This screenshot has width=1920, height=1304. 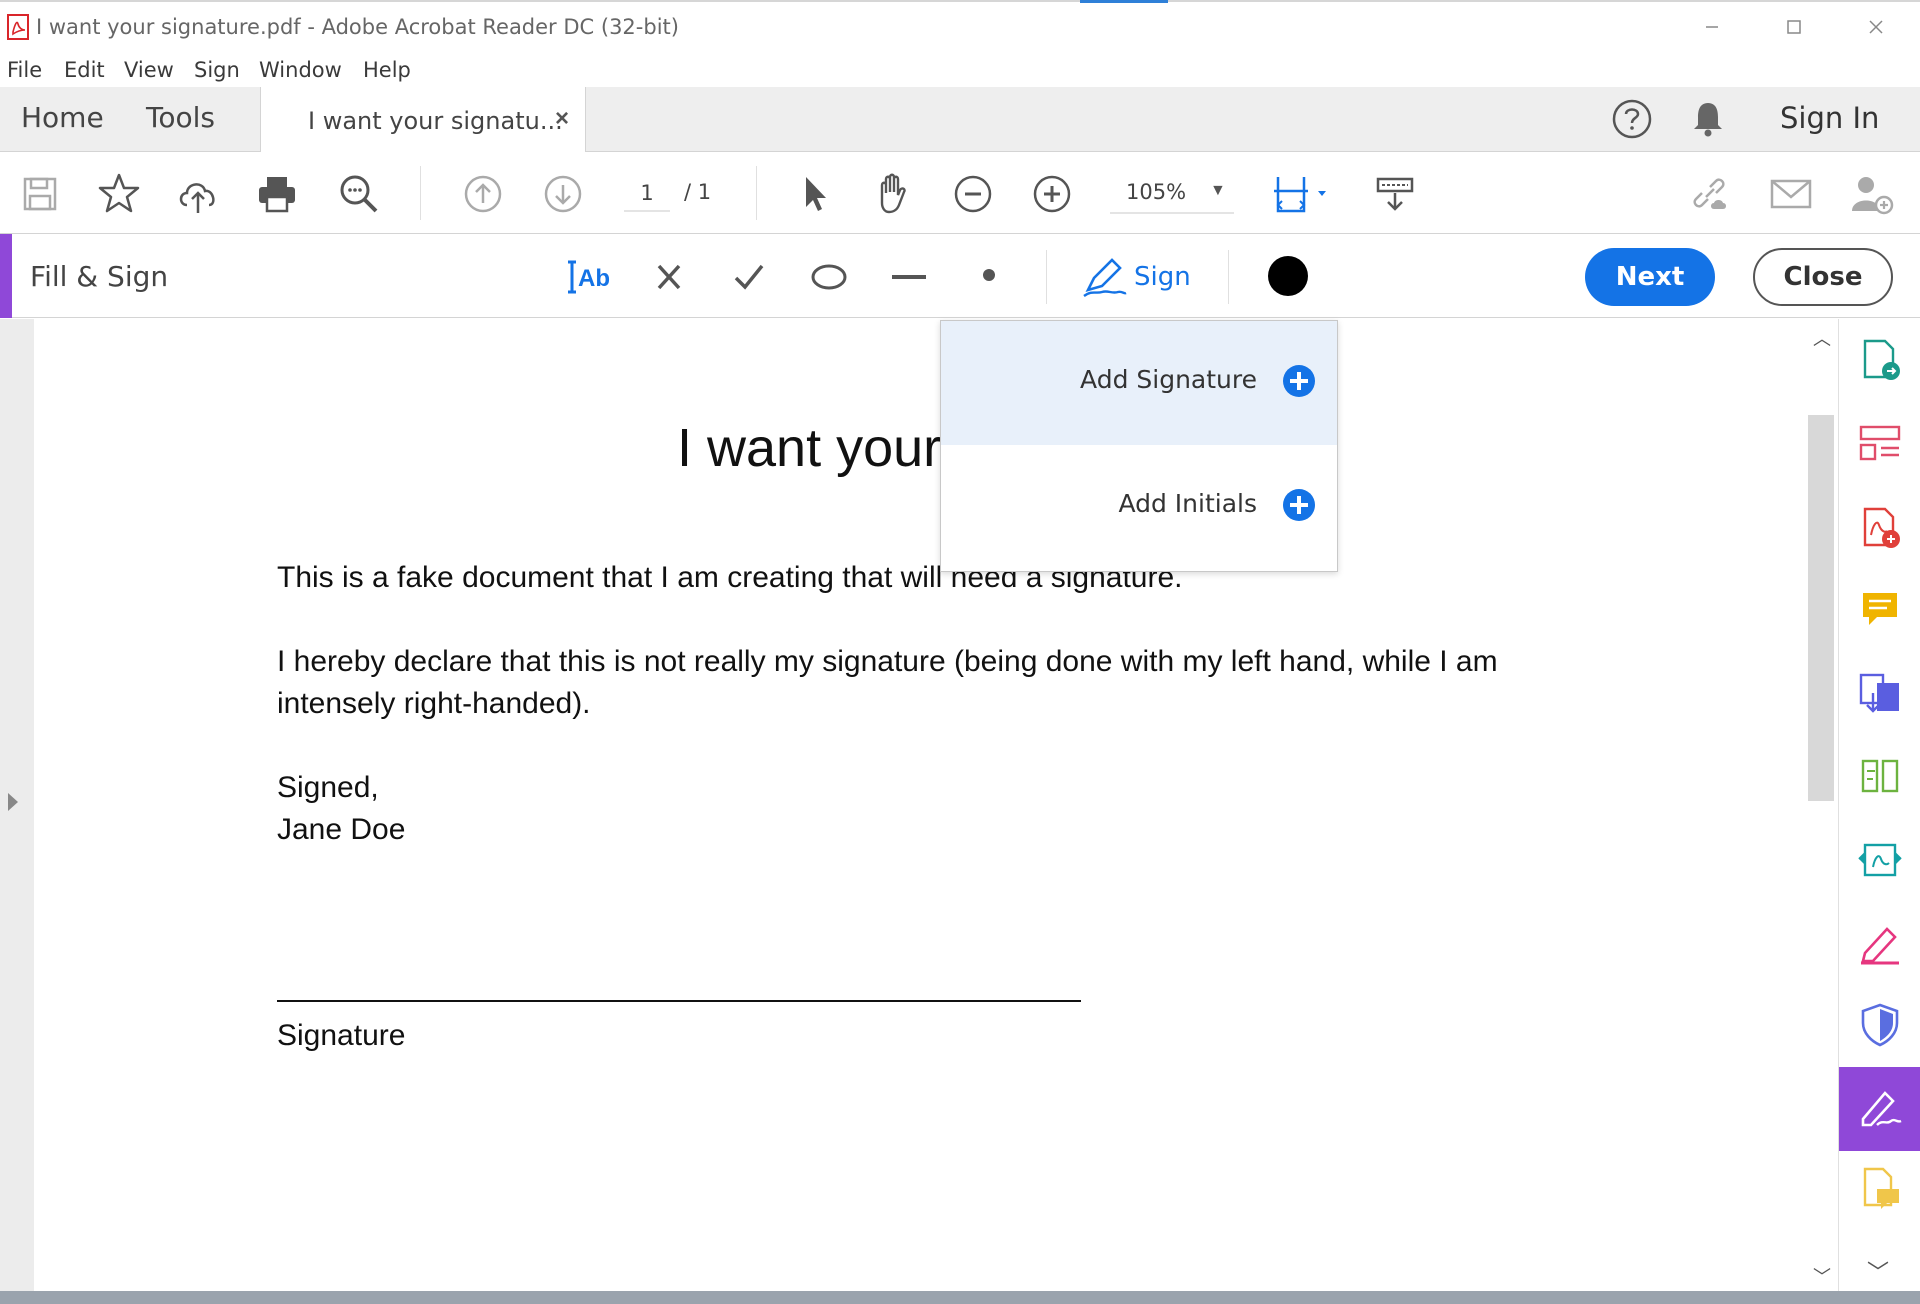 I want to click on notifications-bell-icon, so click(x=1708, y=119).